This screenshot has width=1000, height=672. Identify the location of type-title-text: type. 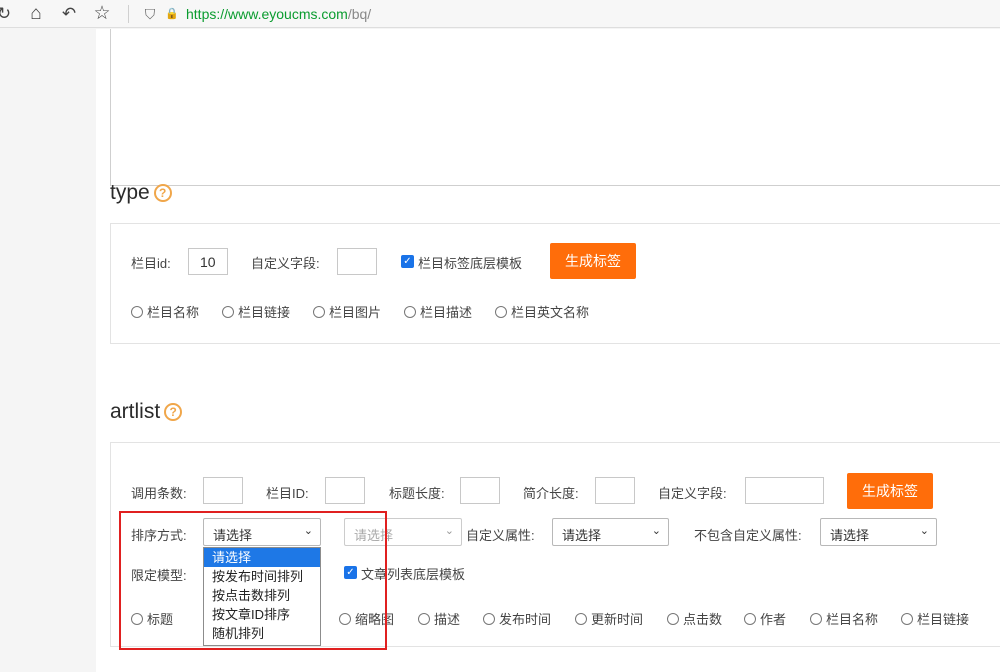
(130, 192).